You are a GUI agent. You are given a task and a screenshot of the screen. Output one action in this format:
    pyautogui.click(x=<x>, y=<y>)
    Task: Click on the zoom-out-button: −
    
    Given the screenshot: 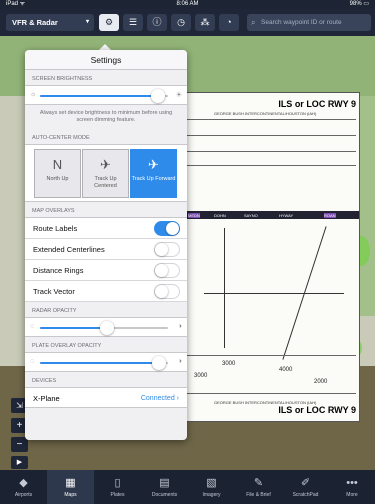 What is the action you would take?
    pyautogui.click(x=19, y=444)
    